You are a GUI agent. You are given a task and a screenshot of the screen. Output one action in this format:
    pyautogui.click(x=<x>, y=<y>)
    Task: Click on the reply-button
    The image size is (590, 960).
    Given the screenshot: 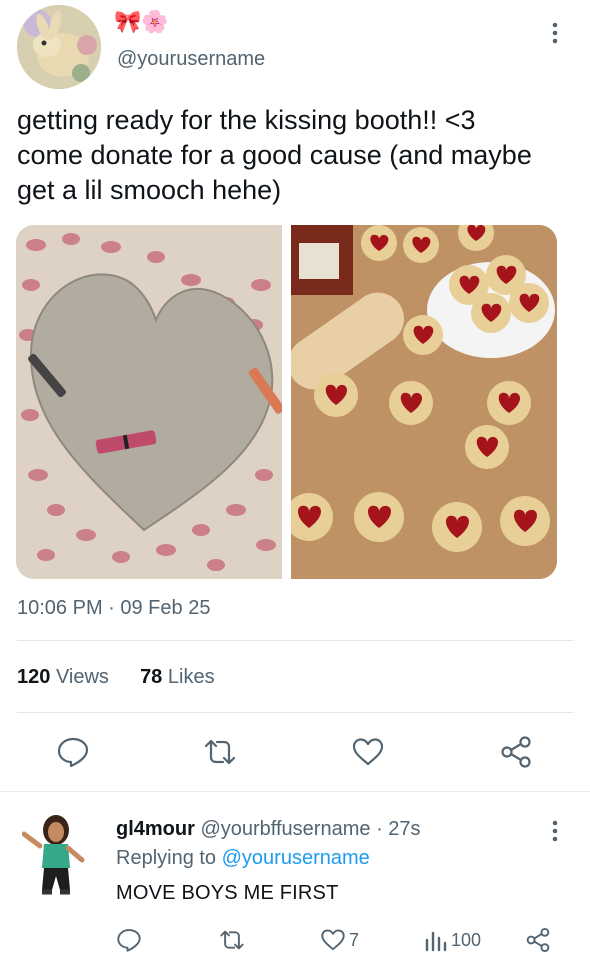 What is the action you would take?
    pyautogui.click(x=73, y=752)
    